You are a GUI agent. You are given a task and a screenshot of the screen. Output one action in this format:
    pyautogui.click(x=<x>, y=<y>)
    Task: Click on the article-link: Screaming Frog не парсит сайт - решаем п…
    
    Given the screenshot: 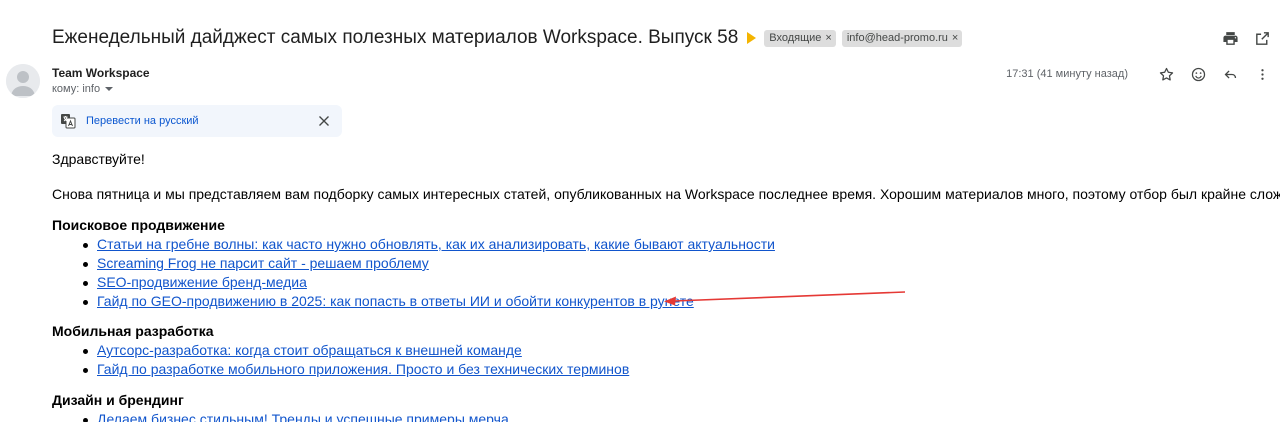 What is the action you would take?
    pyautogui.click(x=263, y=263)
    